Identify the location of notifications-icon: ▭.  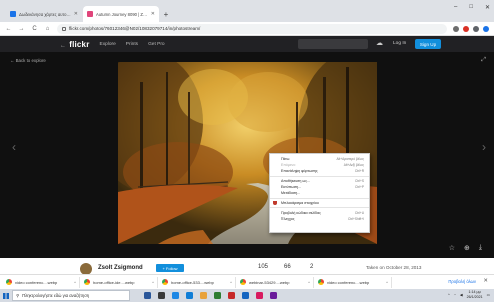
(488, 295).